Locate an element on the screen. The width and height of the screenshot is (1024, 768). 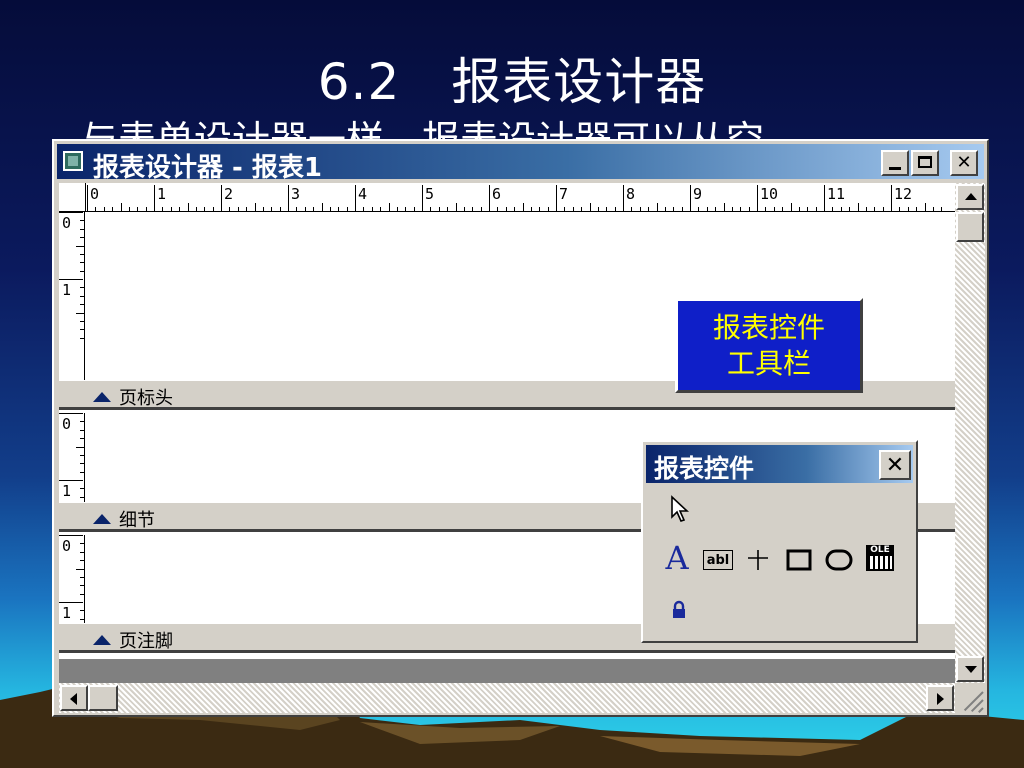
vruler-edge is located at coordinates (84, 457).